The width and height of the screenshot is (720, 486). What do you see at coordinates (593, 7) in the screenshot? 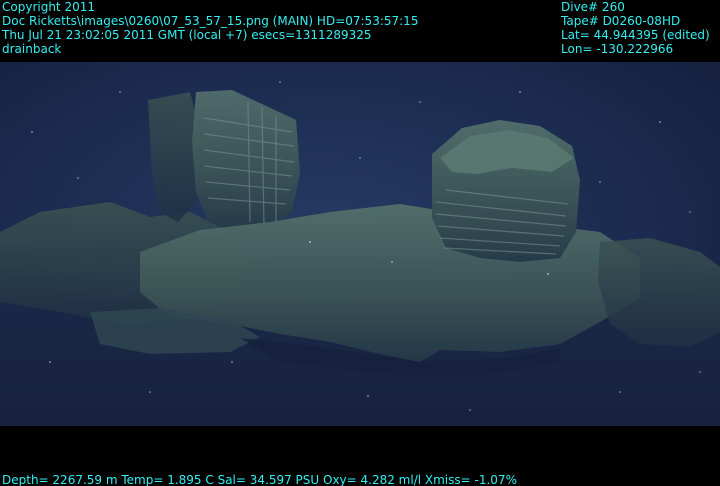
I see `dive-number: Dive# 260` at bounding box center [593, 7].